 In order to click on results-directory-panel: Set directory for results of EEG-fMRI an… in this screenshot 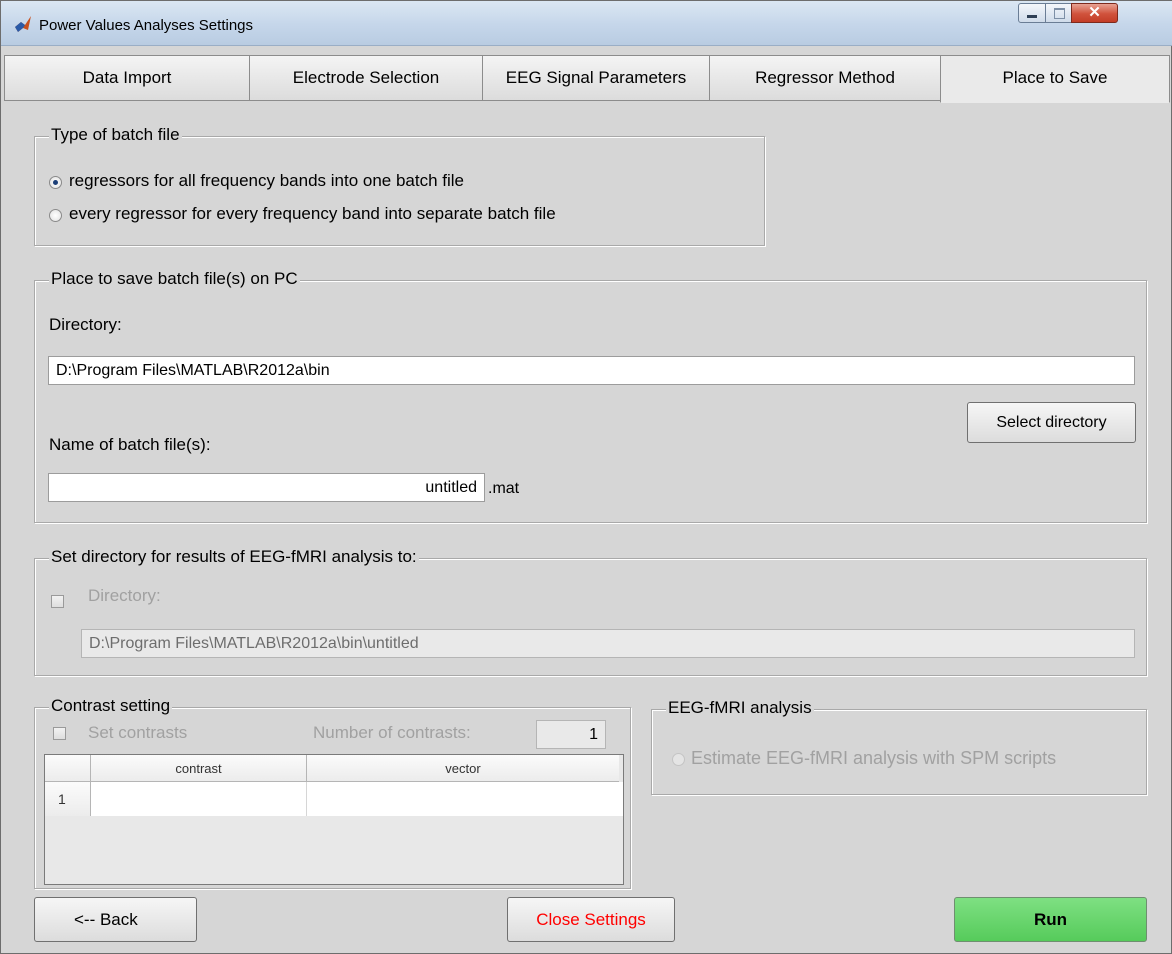, I will do `click(590, 611)`.